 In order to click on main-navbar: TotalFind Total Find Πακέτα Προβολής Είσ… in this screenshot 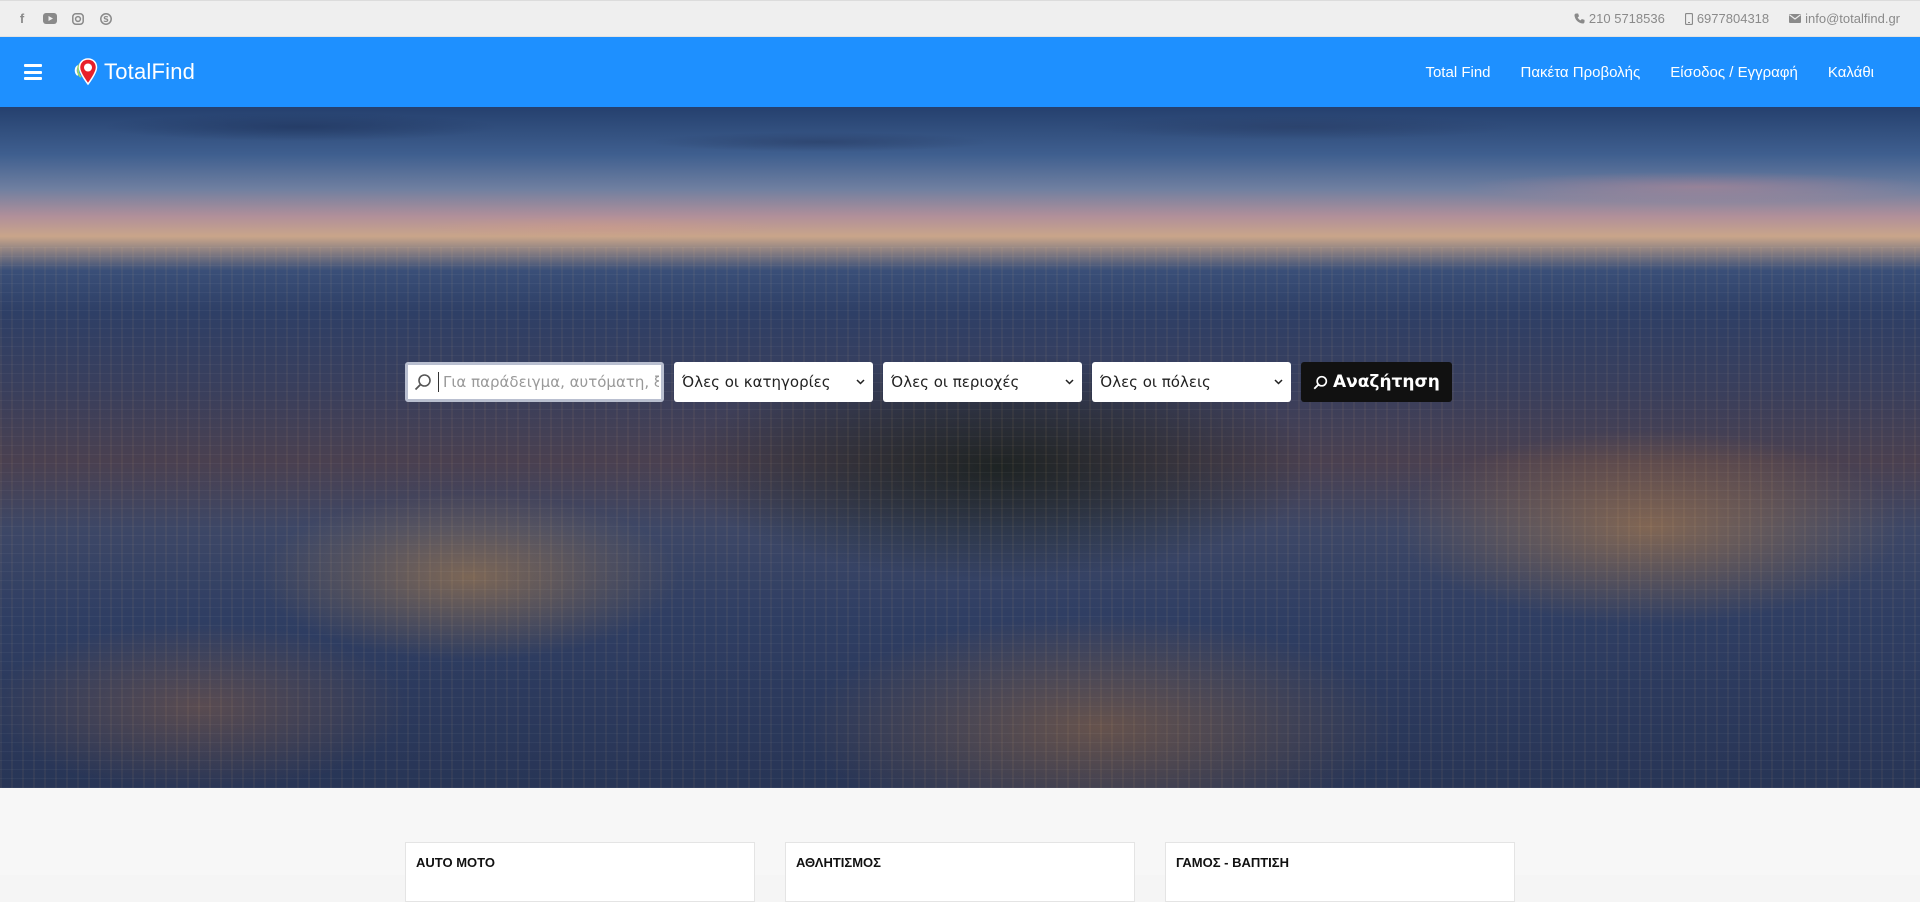, I will do `click(960, 72)`.